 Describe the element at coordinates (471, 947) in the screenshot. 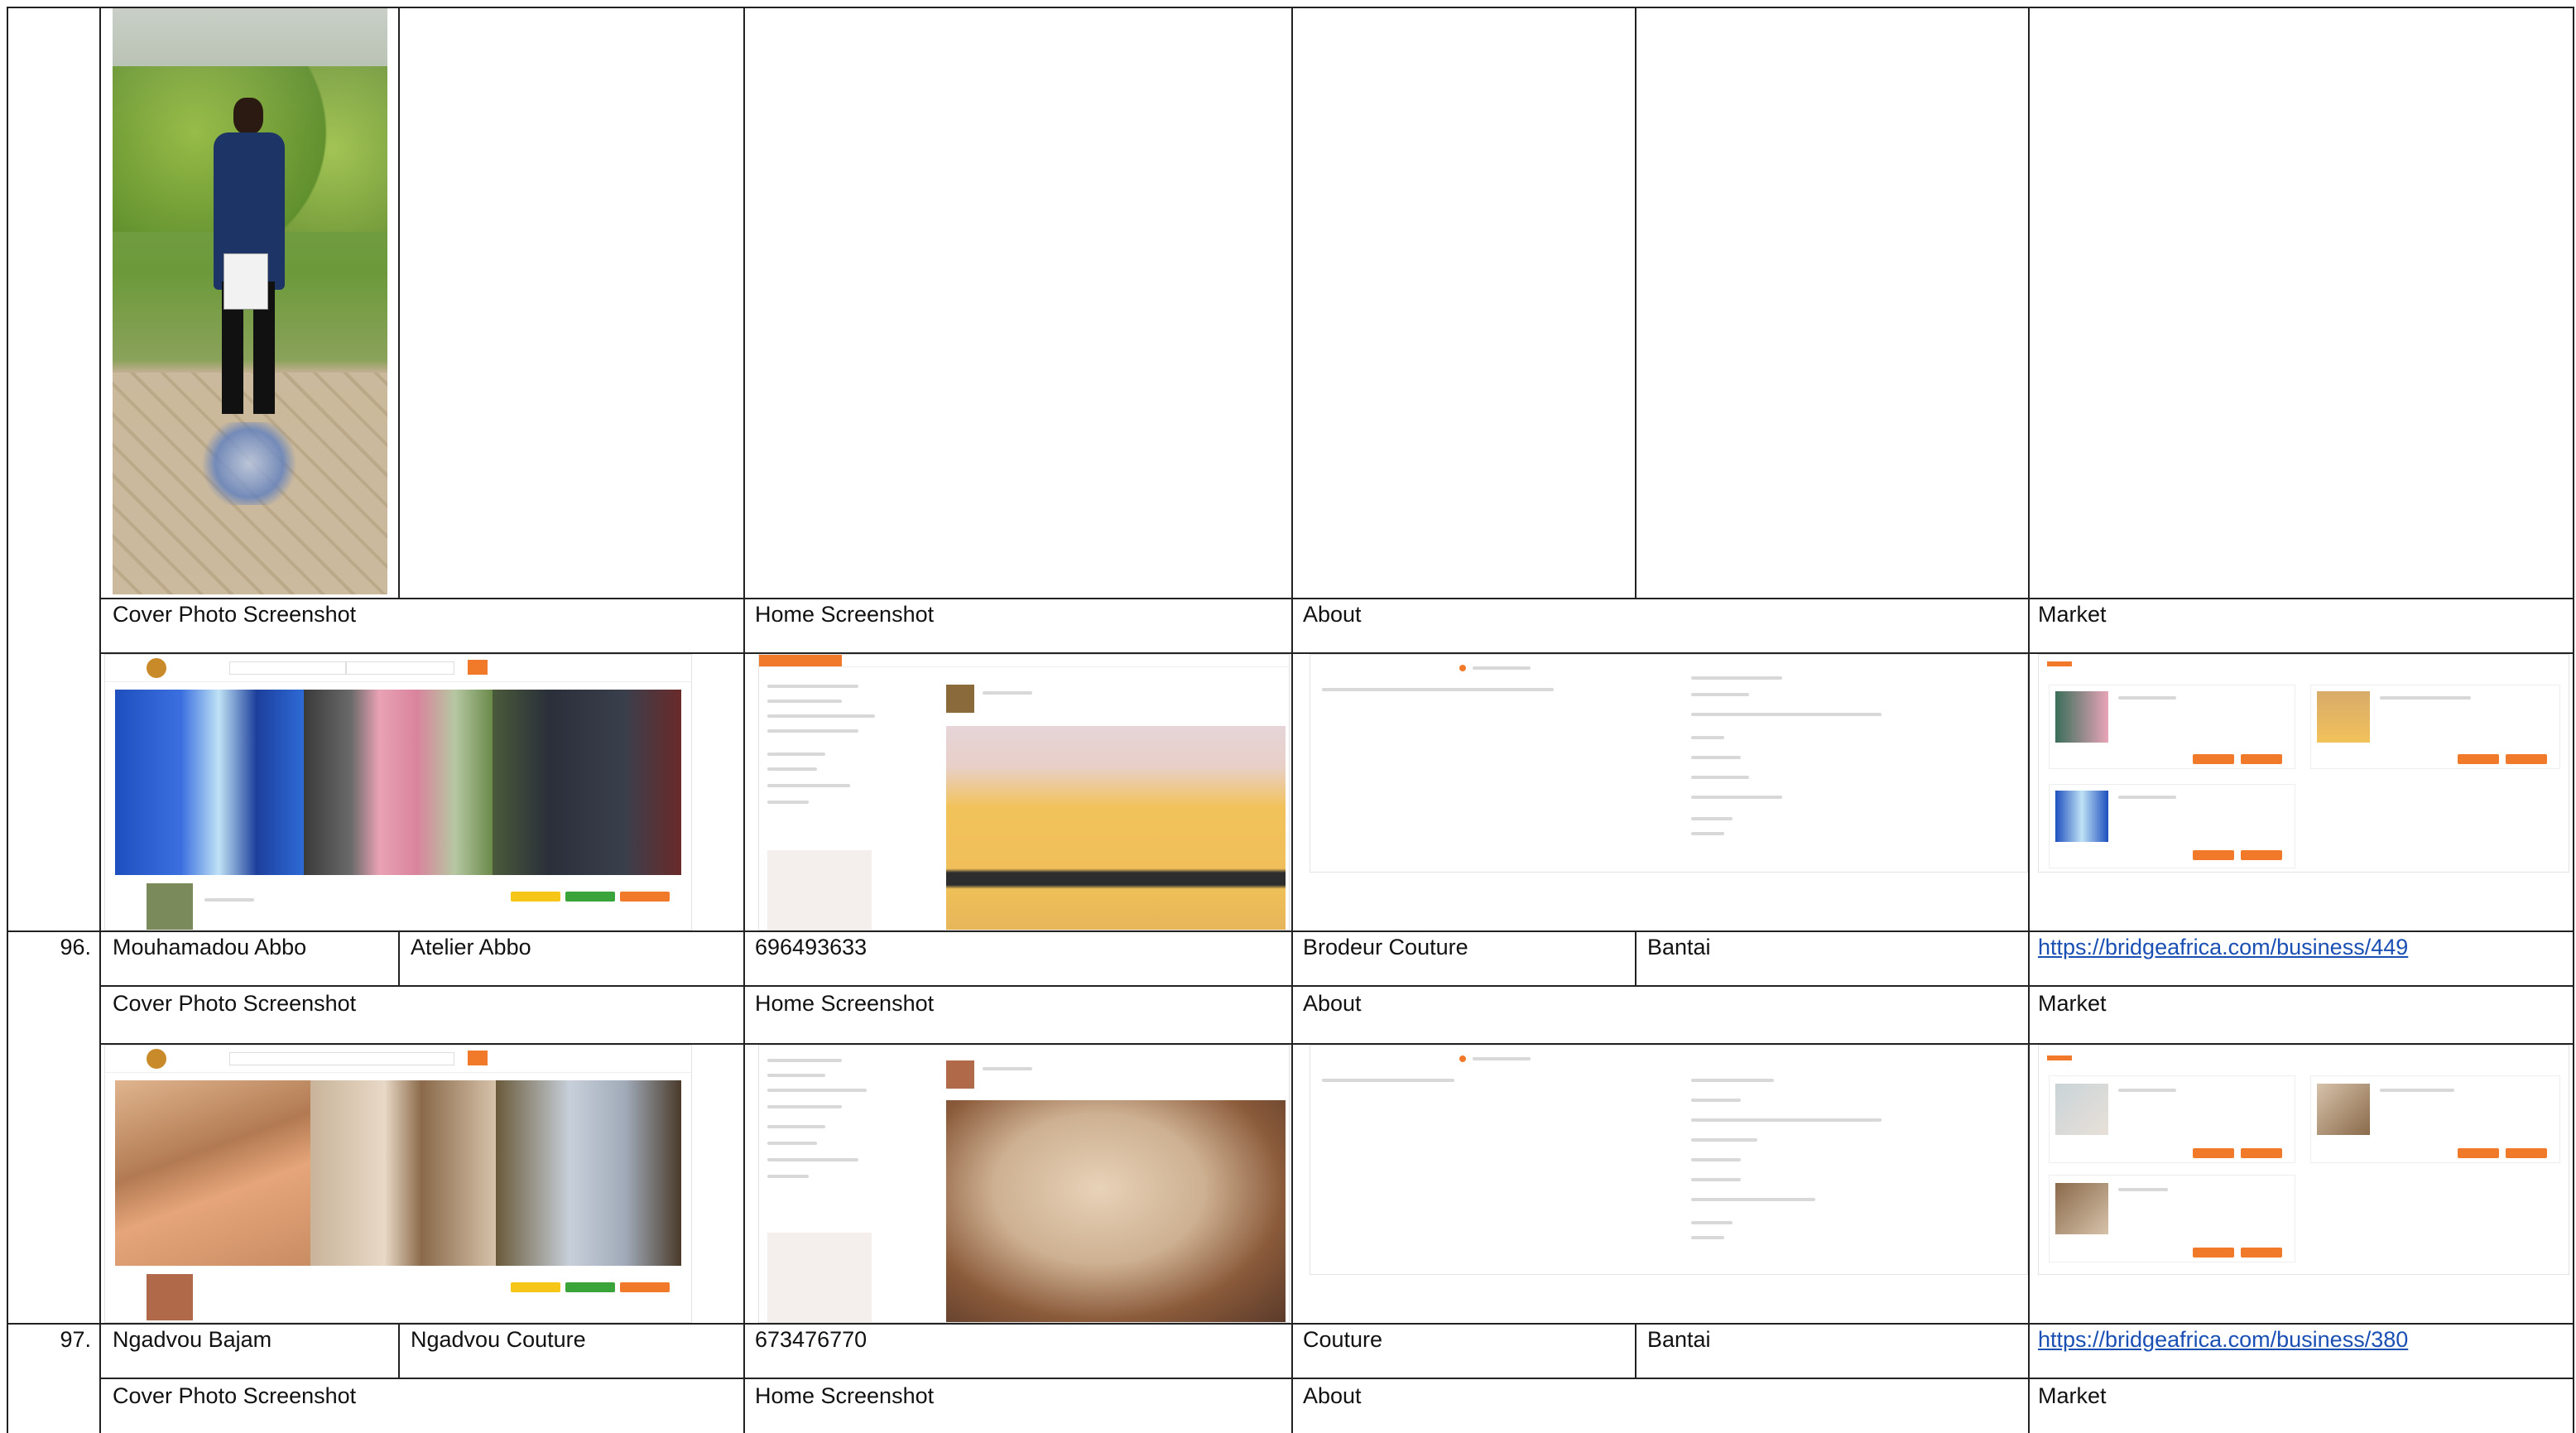

I see `business-name: Atelier Abbo` at that location.